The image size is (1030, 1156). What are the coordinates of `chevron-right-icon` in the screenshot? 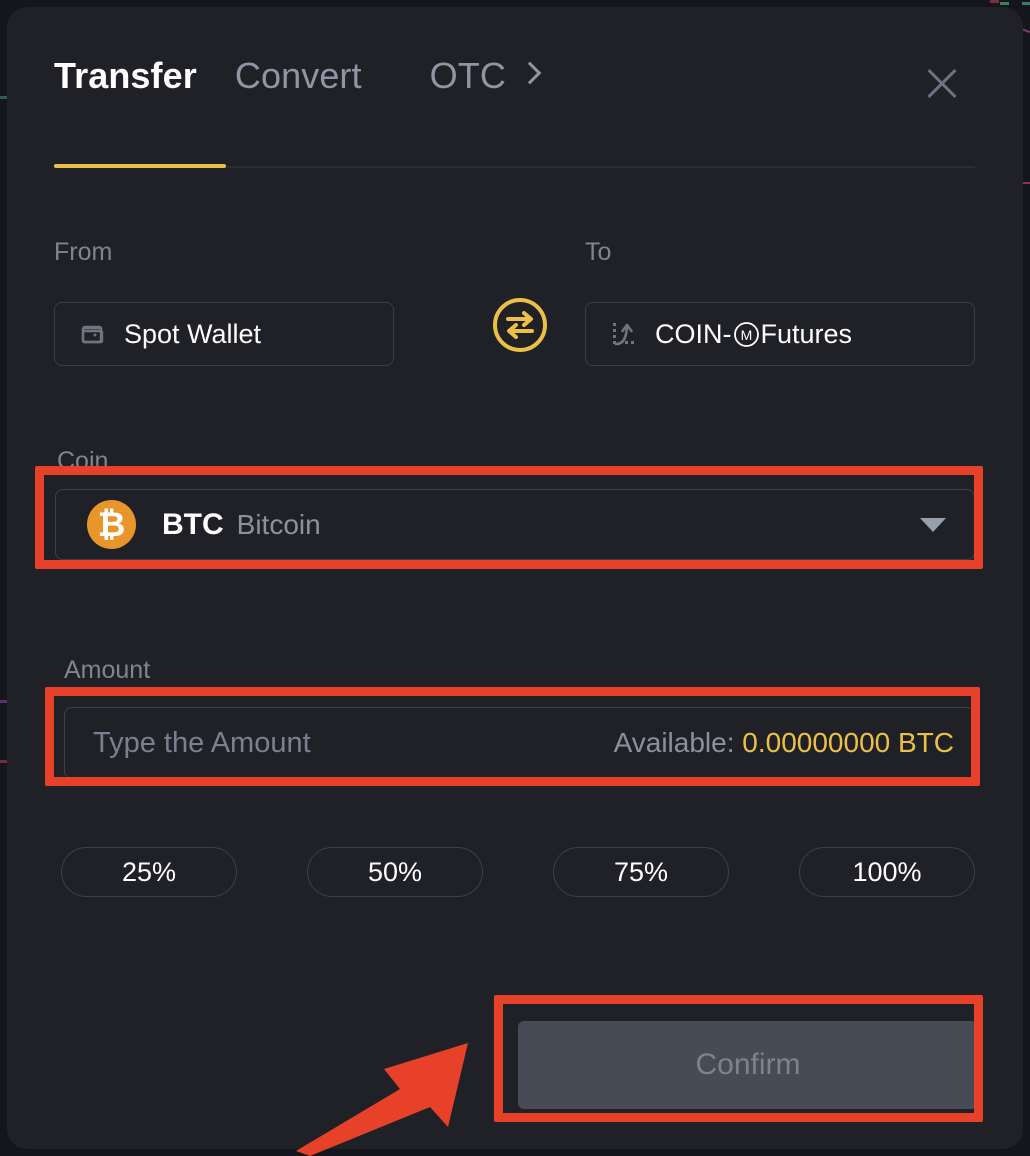 It's located at (530, 73).